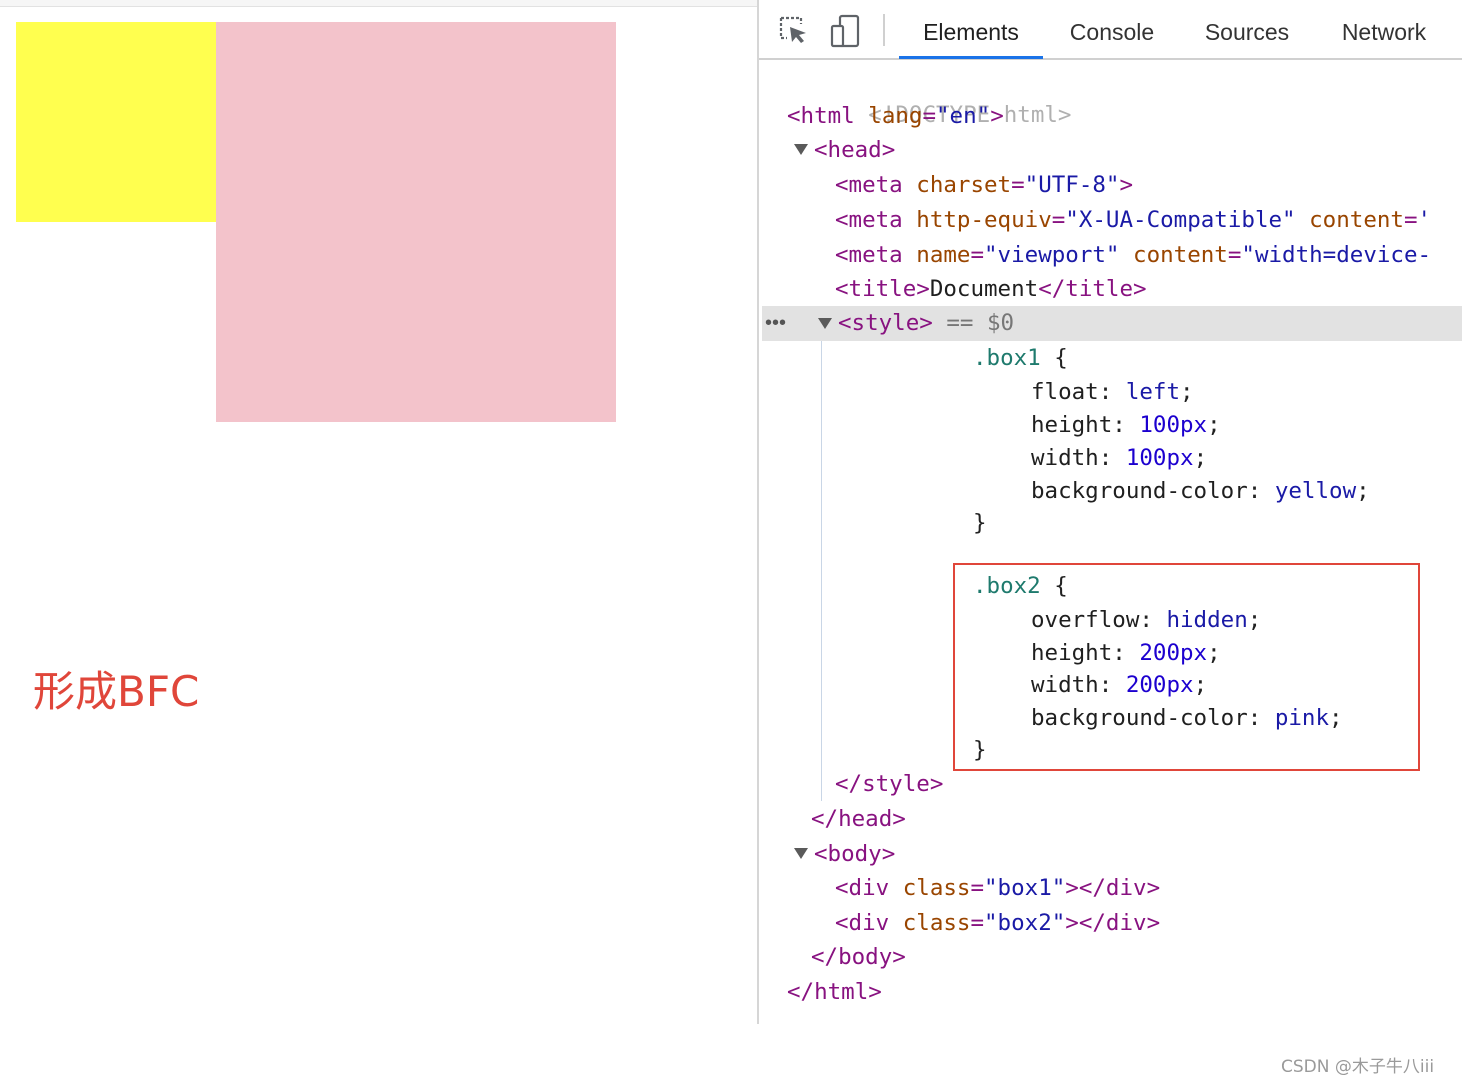  Describe the element at coordinates (991, 289) in the screenshot. I see `tree-line-title: <title>Document</title>` at that location.